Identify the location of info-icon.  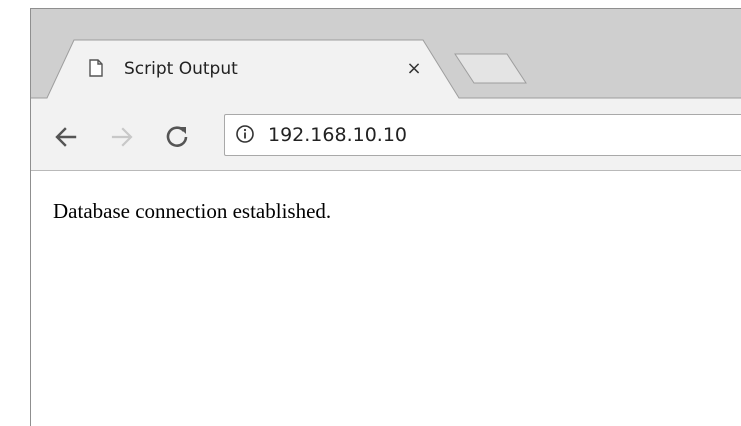
(245, 134).